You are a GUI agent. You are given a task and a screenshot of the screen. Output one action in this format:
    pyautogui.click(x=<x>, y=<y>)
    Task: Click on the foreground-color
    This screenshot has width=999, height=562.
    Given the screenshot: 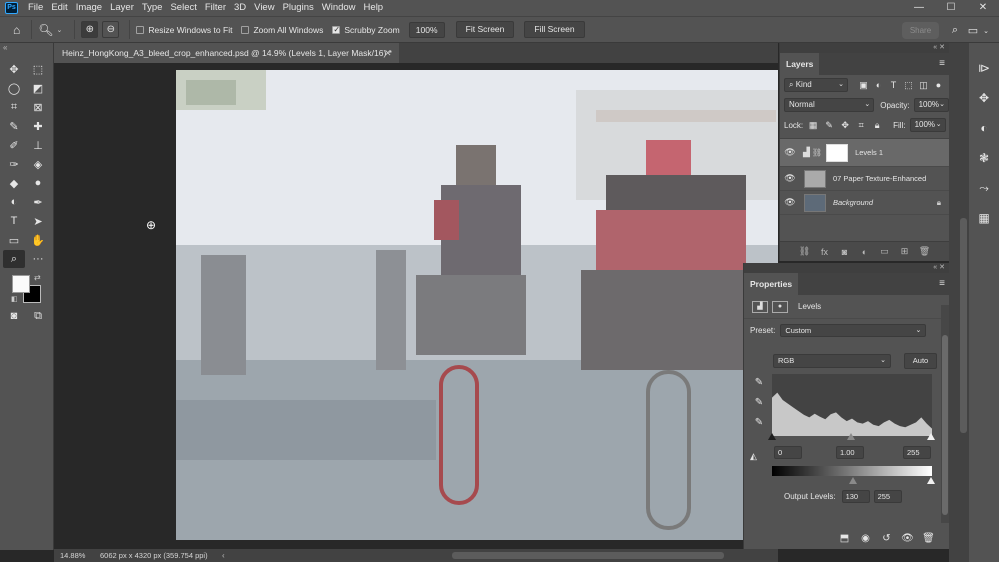 What is the action you would take?
    pyautogui.click(x=21, y=284)
    